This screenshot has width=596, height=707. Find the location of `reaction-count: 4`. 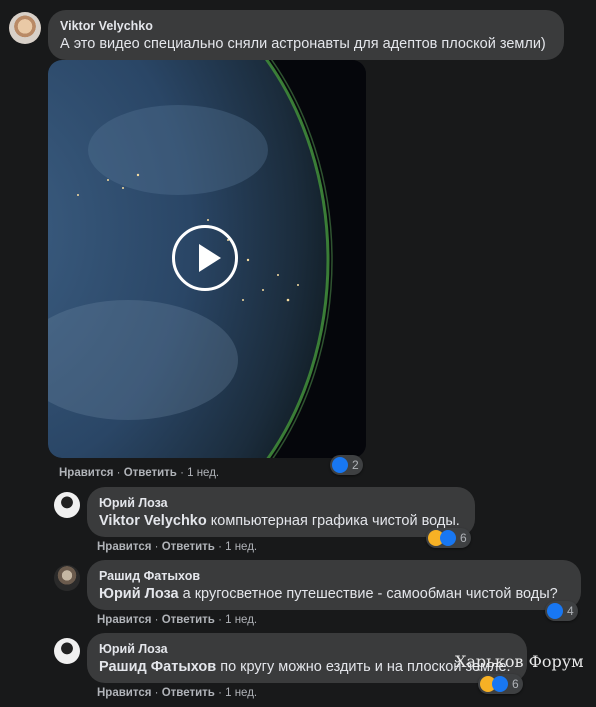

reaction-count: 4 is located at coordinates (570, 611).